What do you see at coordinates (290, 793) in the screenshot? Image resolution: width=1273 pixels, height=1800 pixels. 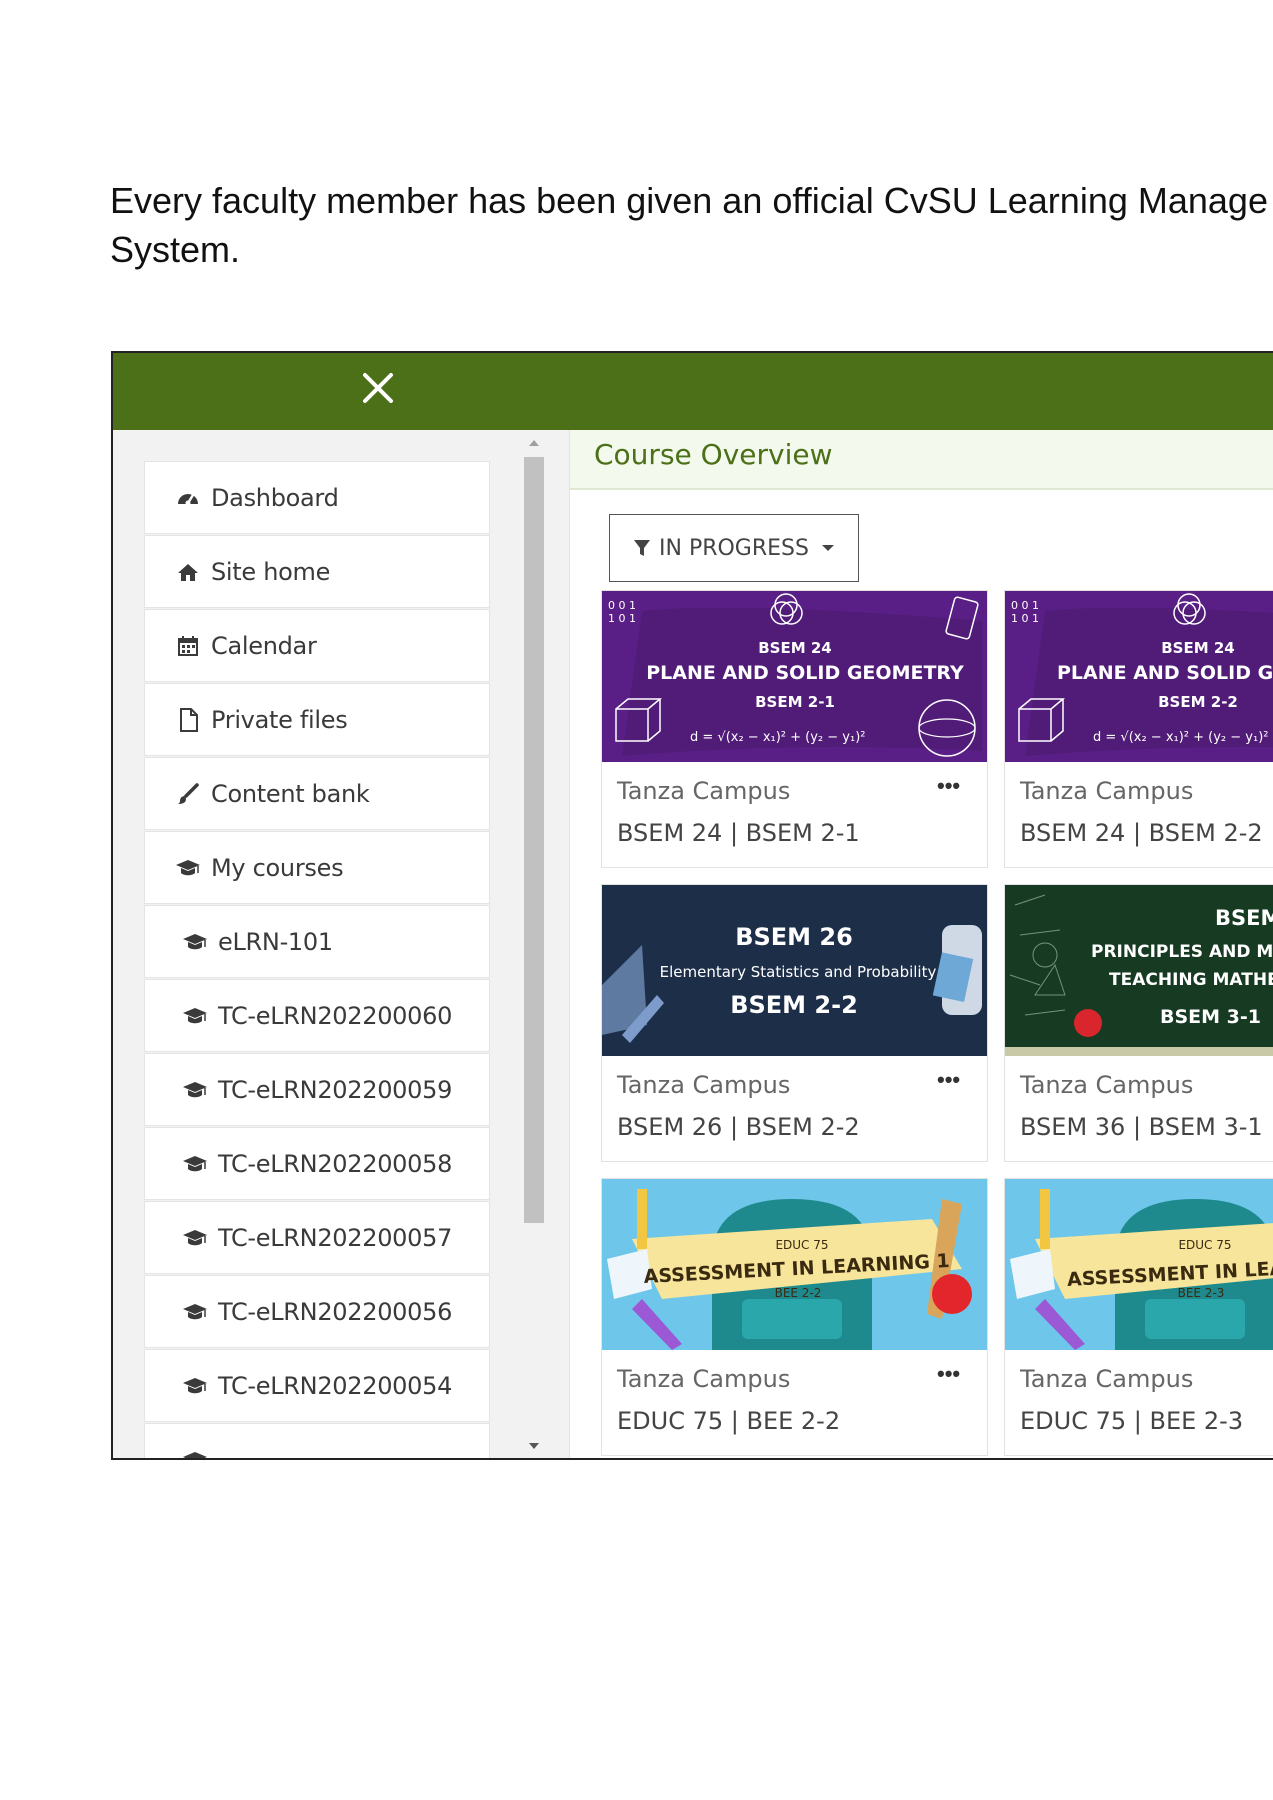 I see `nav-label: Content bank` at bounding box center [290, 793].